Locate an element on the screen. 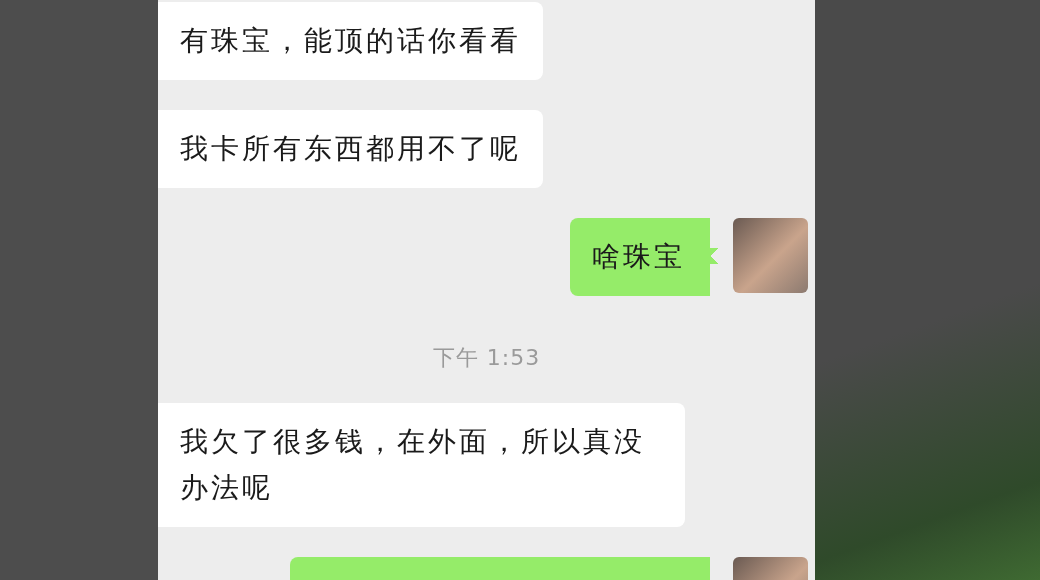  message-bubble: 啥珠宝 is located at coordinates (644, 257).